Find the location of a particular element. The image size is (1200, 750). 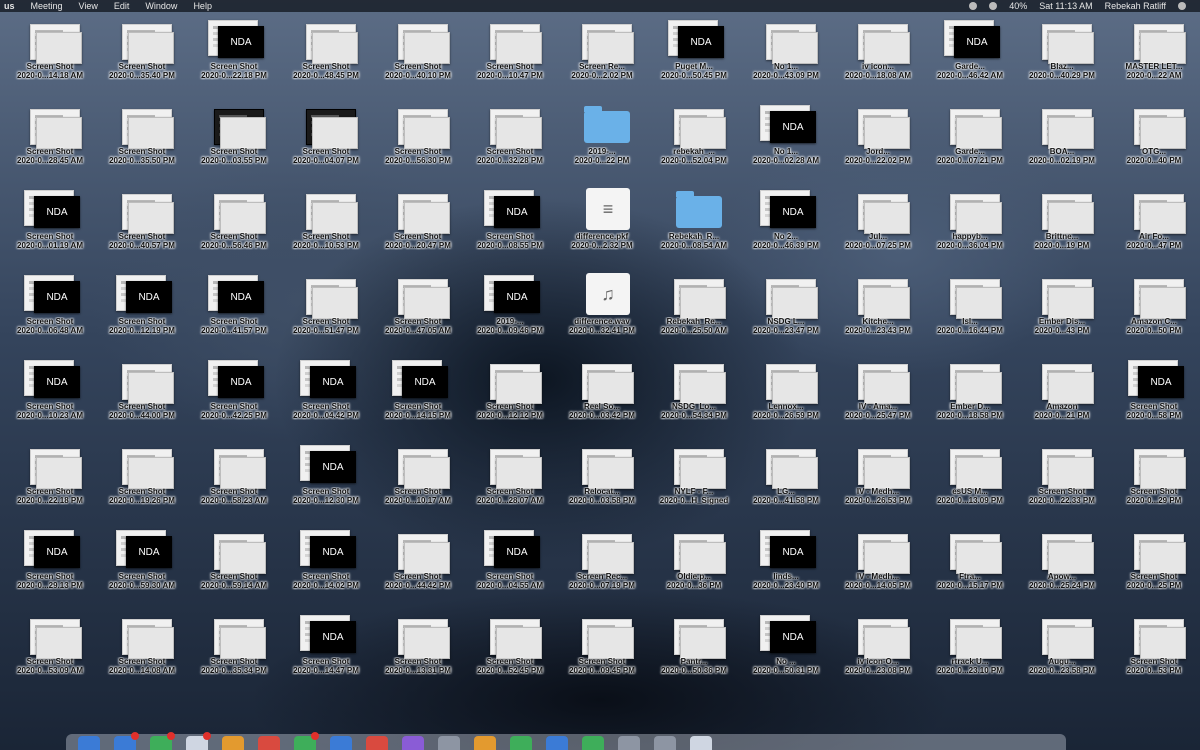

desktop-file: NDA Screen Shot 2020-0...12.19 PM is located at coordinates (142, 311).